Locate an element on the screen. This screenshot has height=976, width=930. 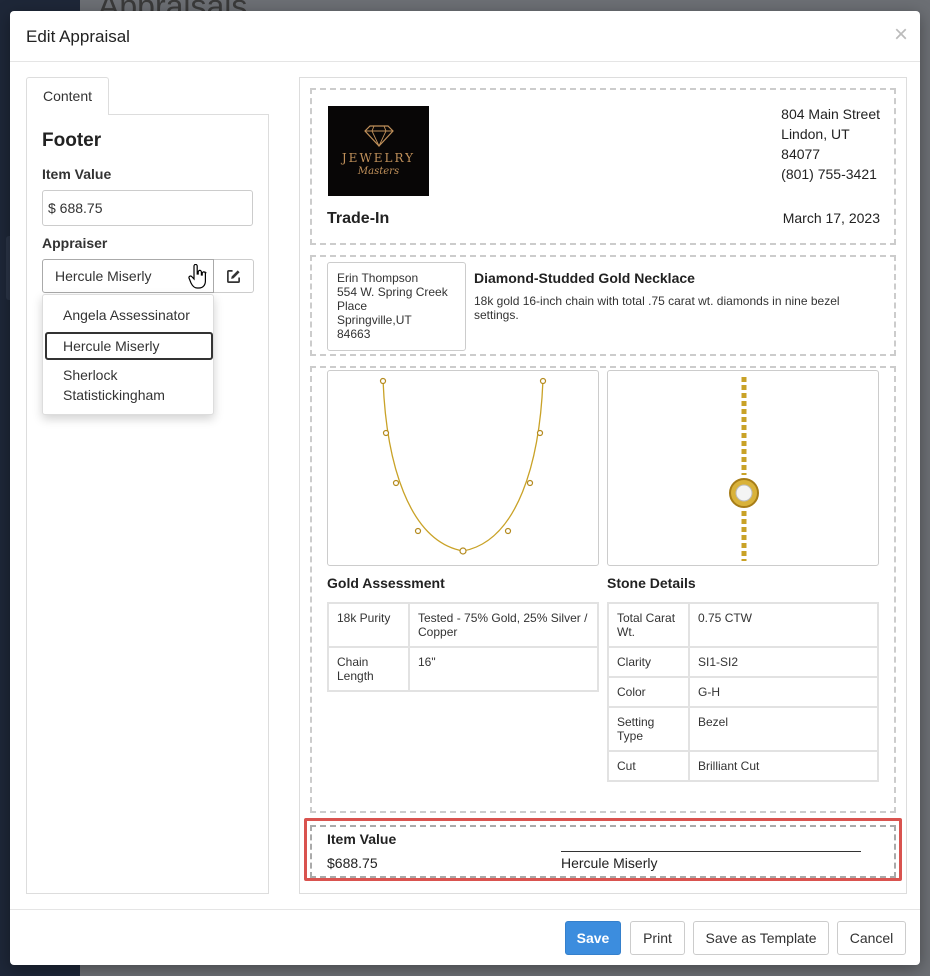
customer-name: Erin Thompson is located at coordinates (378, 278).